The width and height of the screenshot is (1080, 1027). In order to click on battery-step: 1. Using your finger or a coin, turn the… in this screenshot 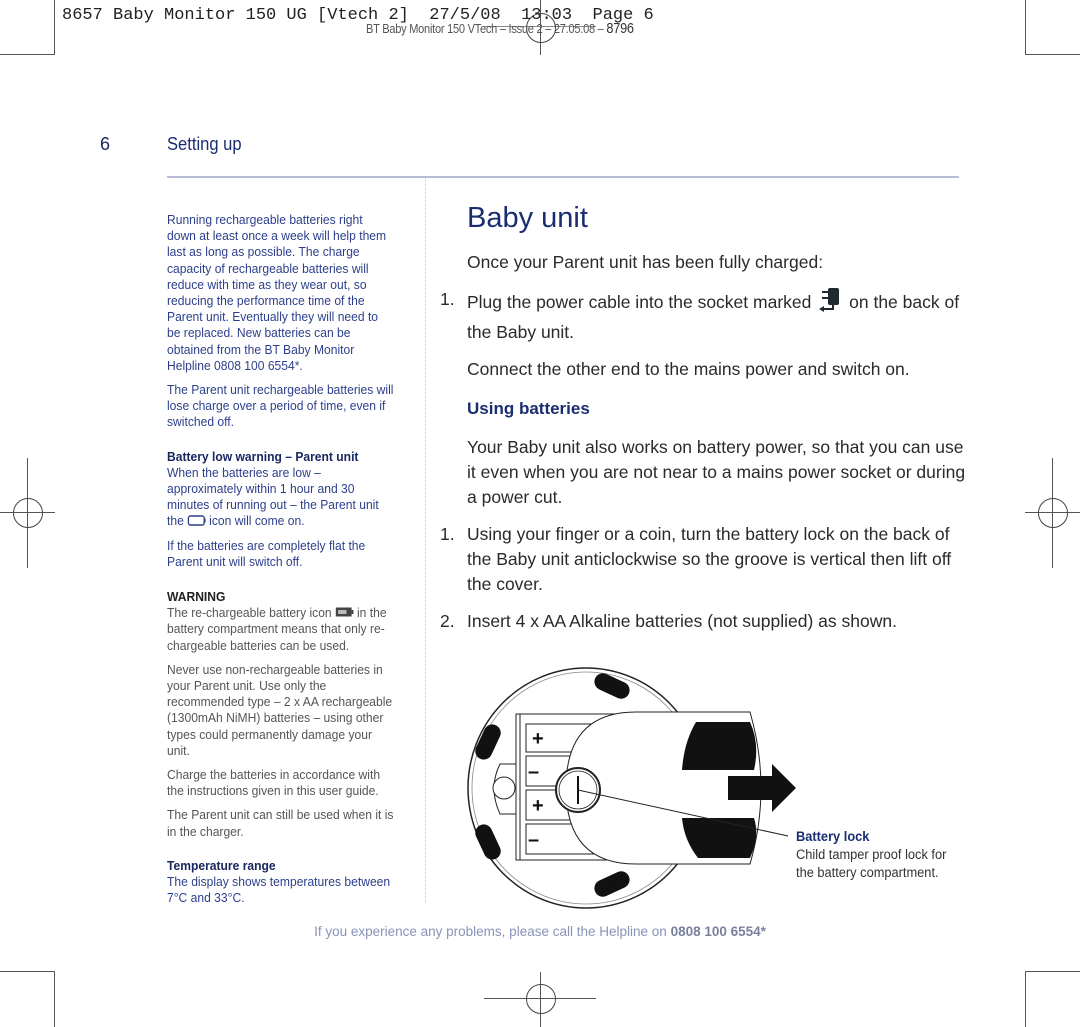, I will do `click(703, 559)`.